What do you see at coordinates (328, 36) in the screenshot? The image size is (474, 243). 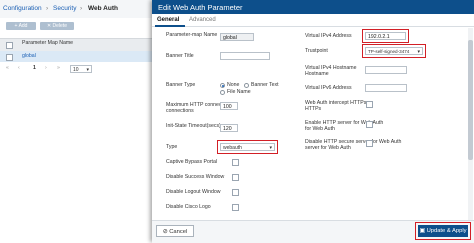 I see `virtual-ipv4-label: Virtual IPv4 Address` at bounding box center [328, 36].